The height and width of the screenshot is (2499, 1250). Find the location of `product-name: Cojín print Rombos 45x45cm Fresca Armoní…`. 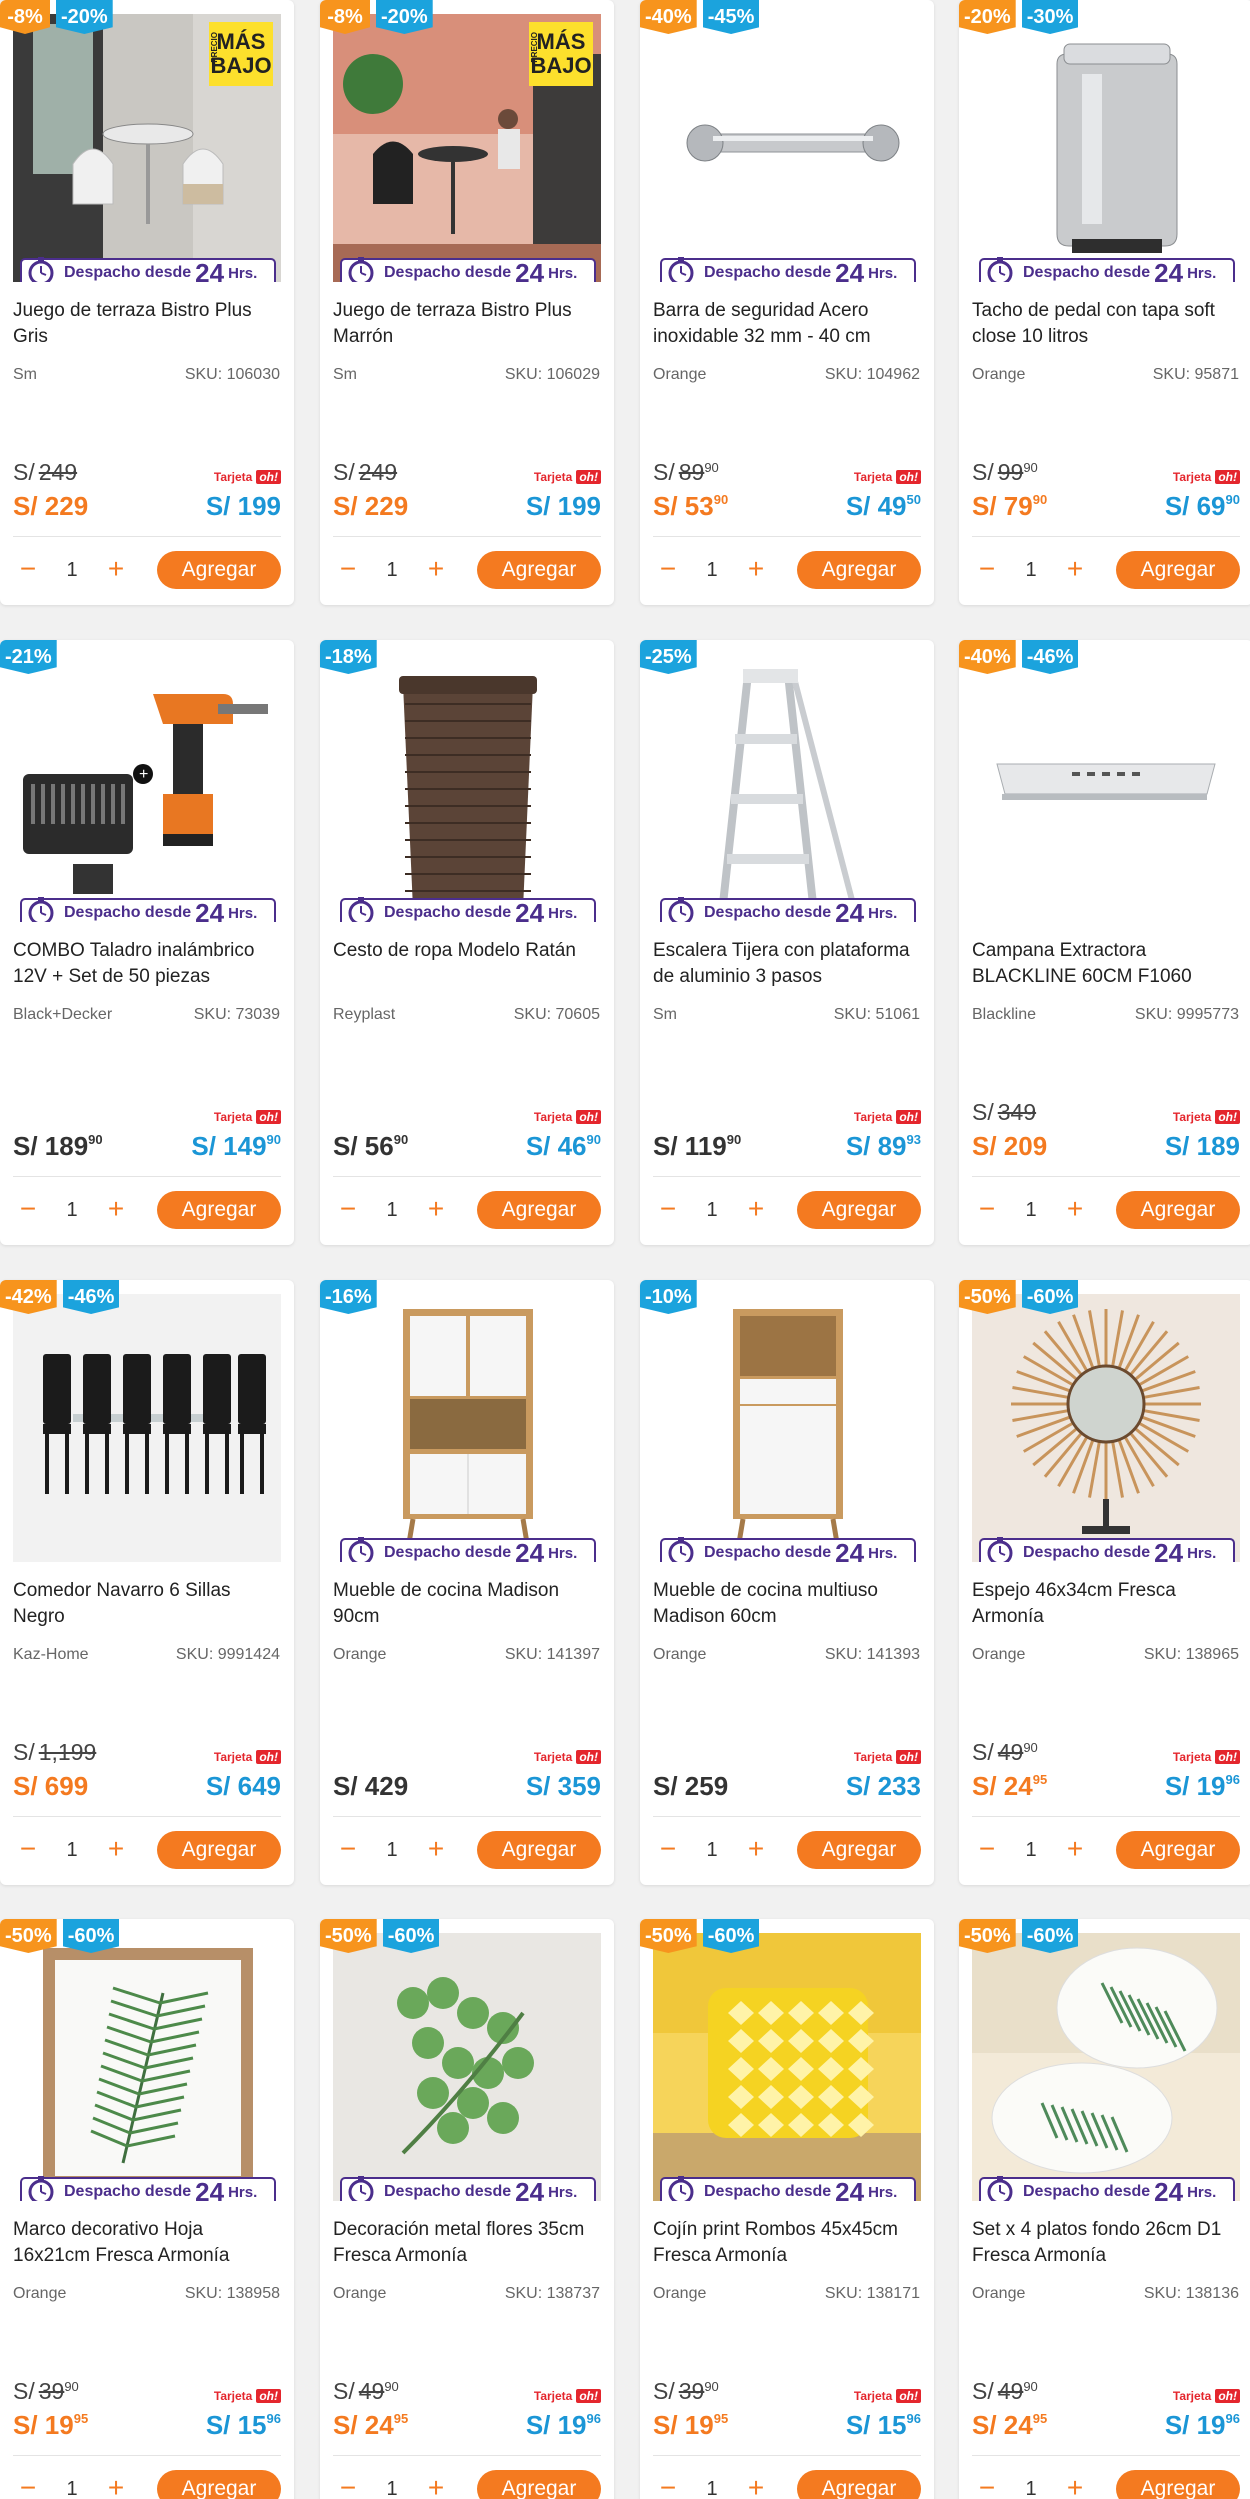

product-name: Cojín print Rombos 45x45cm Fresca Armoní… is located at coordinates (788, 2243).